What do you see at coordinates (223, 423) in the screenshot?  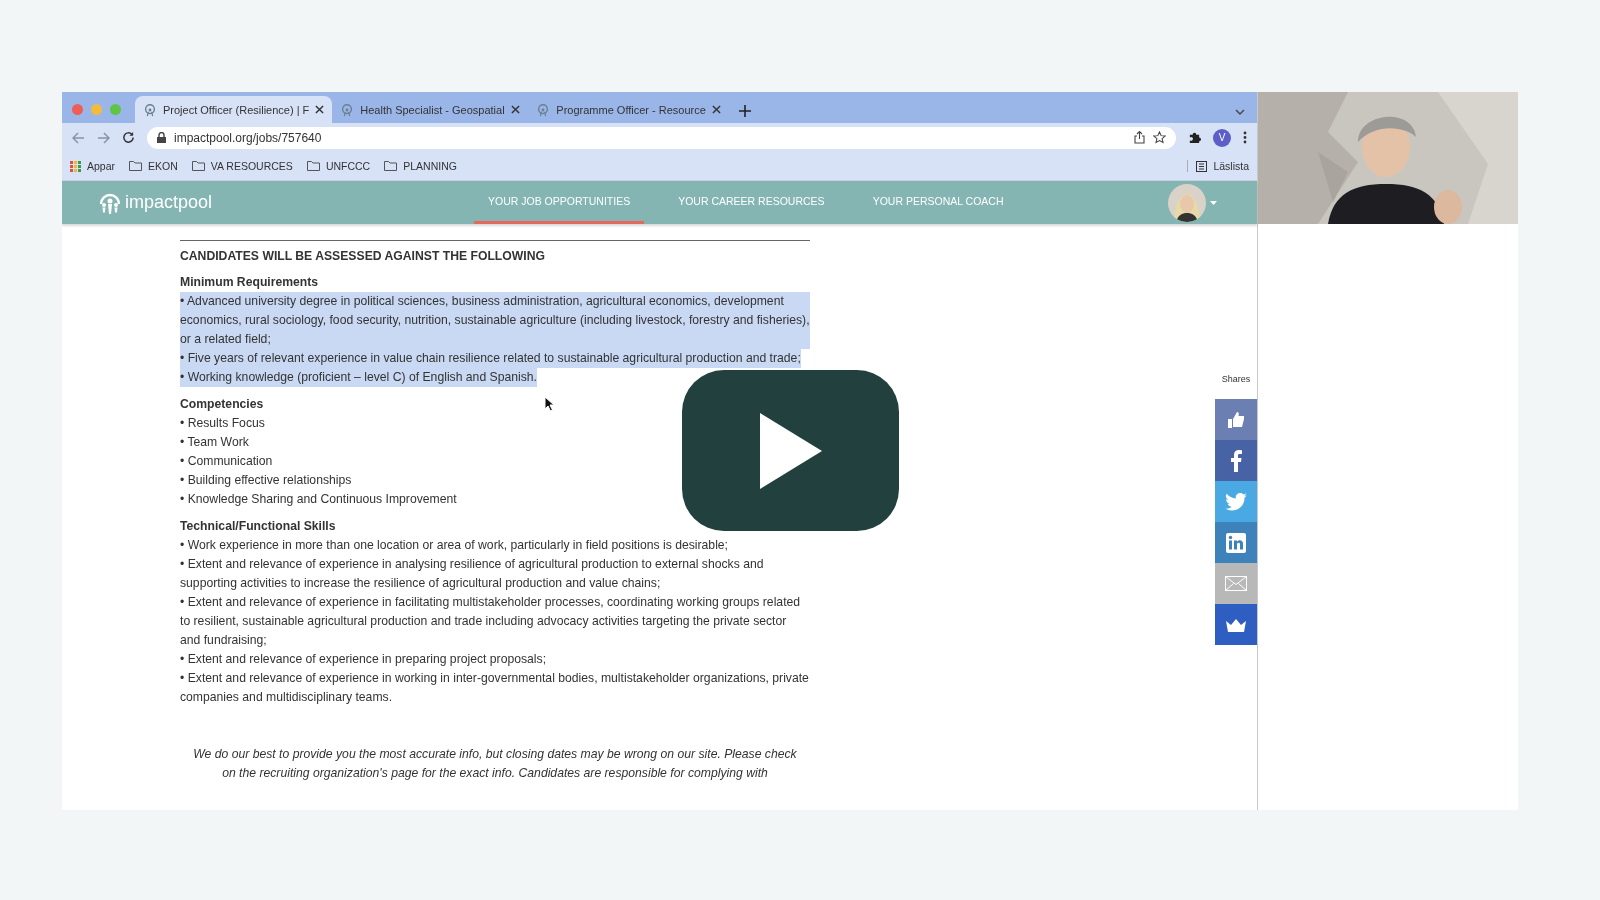 I see `bullet-item: • Results Focus` at bounding box center [223, 423].